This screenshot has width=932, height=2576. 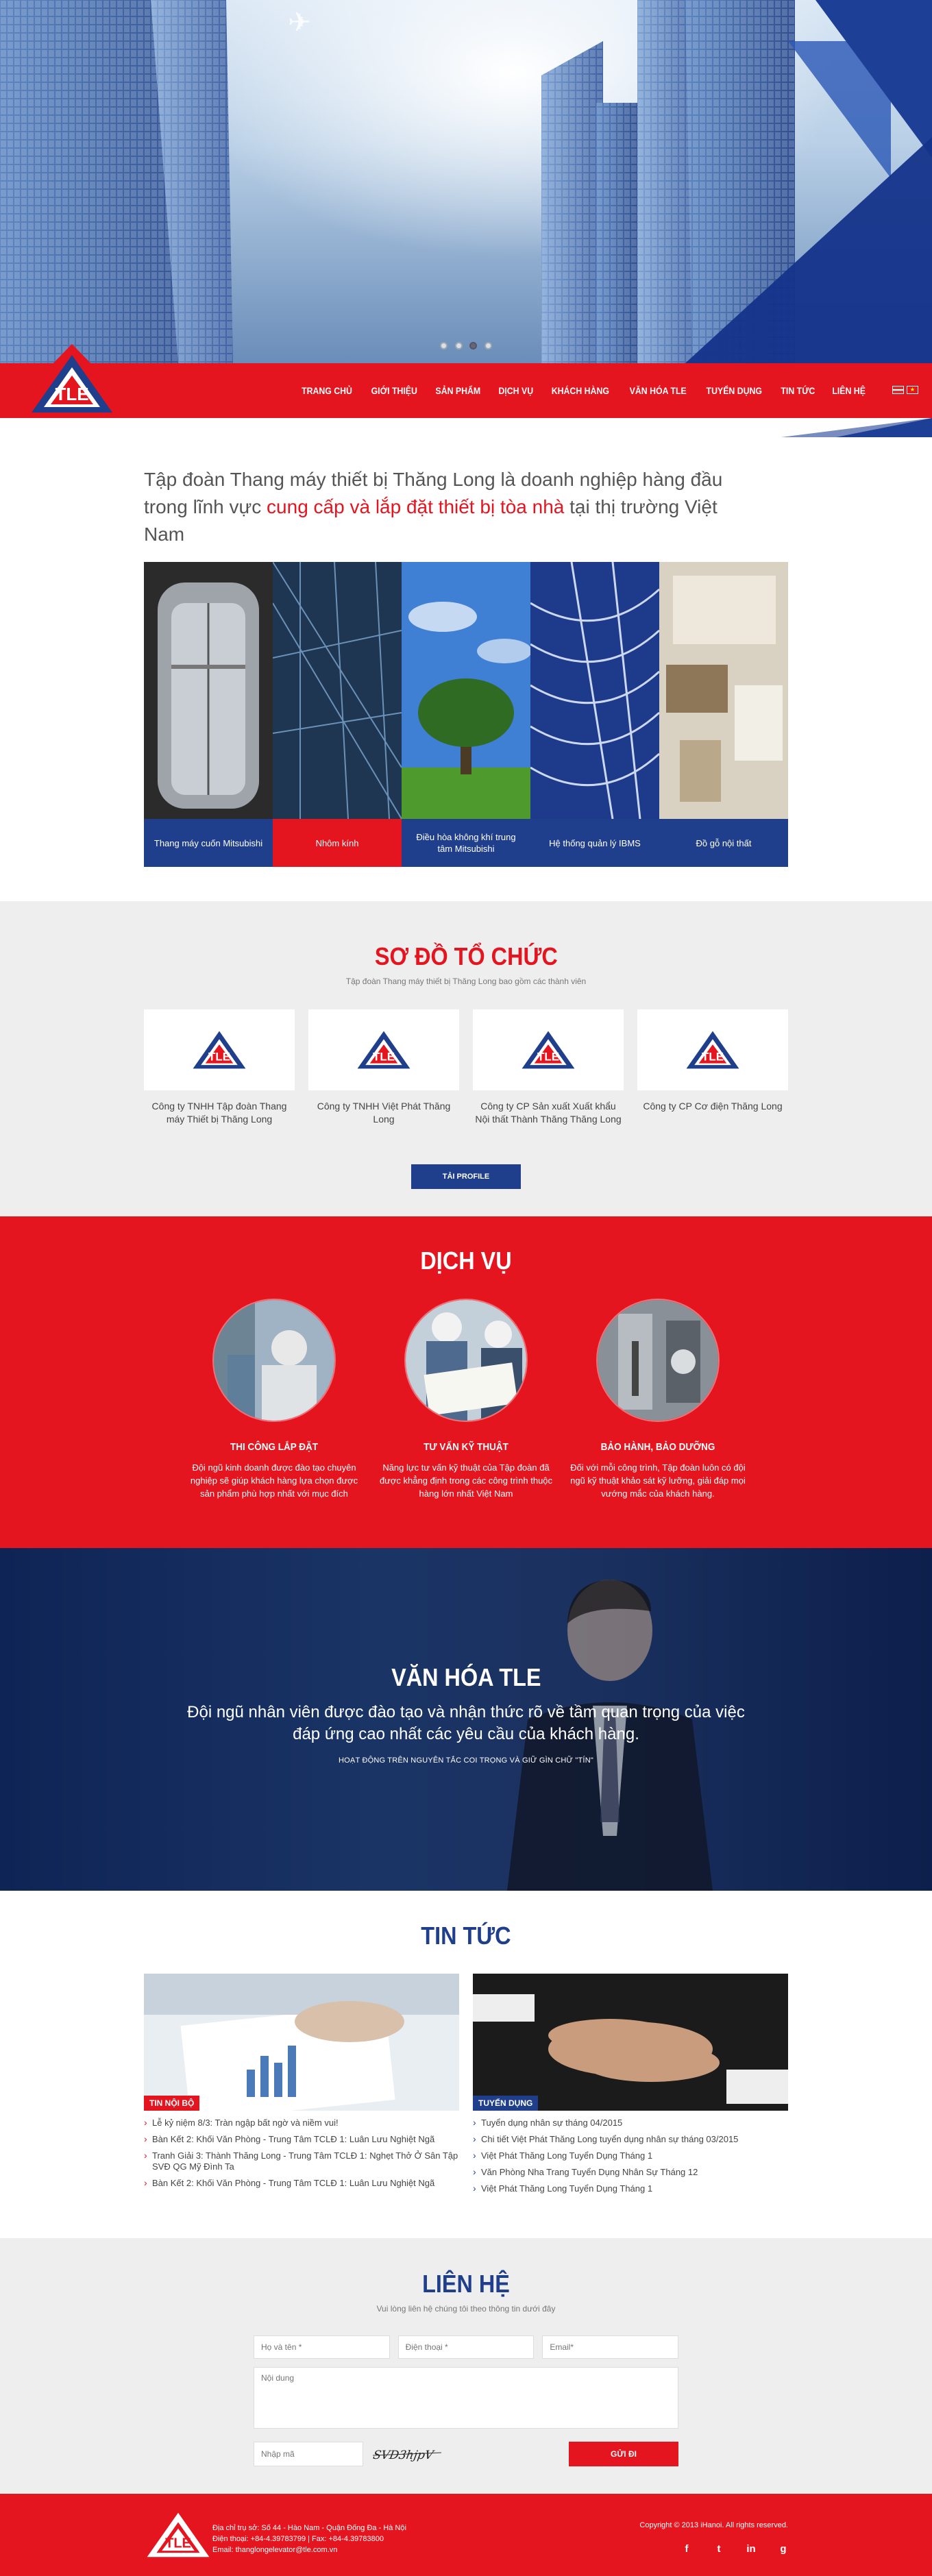 I want to click on contact-form: SVD3hjpV GỬI ĐI, so click(x=466, y=2401).